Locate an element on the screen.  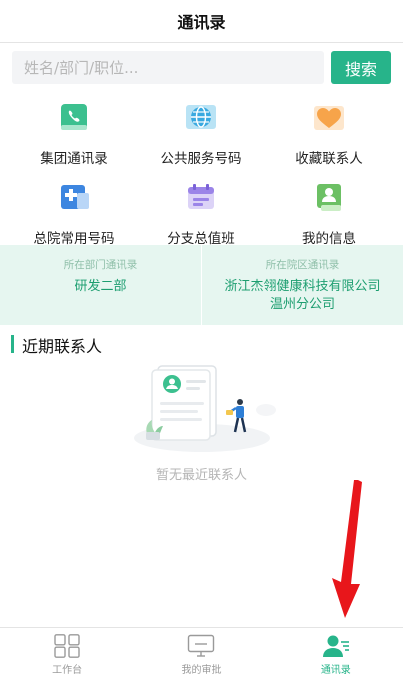
heart-icon is located at coordinates (329, 118).